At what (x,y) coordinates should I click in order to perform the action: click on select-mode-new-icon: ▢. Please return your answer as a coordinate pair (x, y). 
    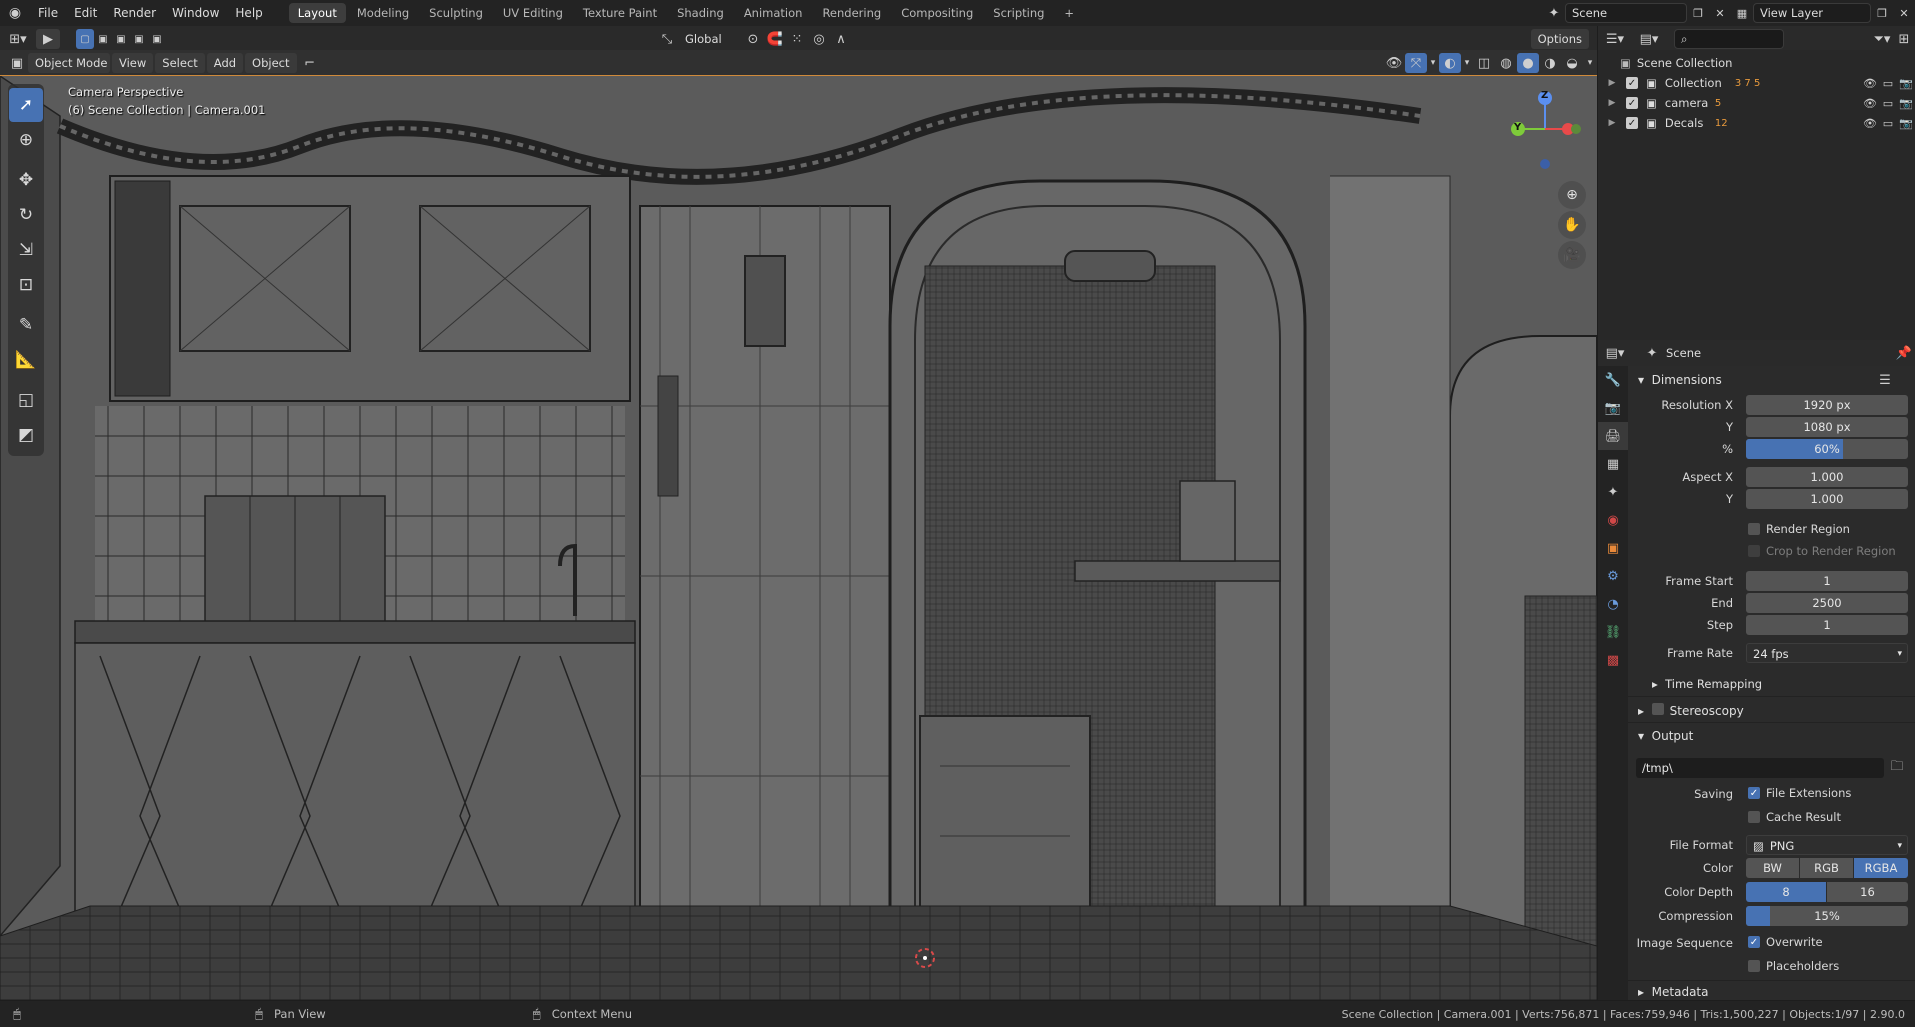
    Looking at the image, I should click on (85, 39).